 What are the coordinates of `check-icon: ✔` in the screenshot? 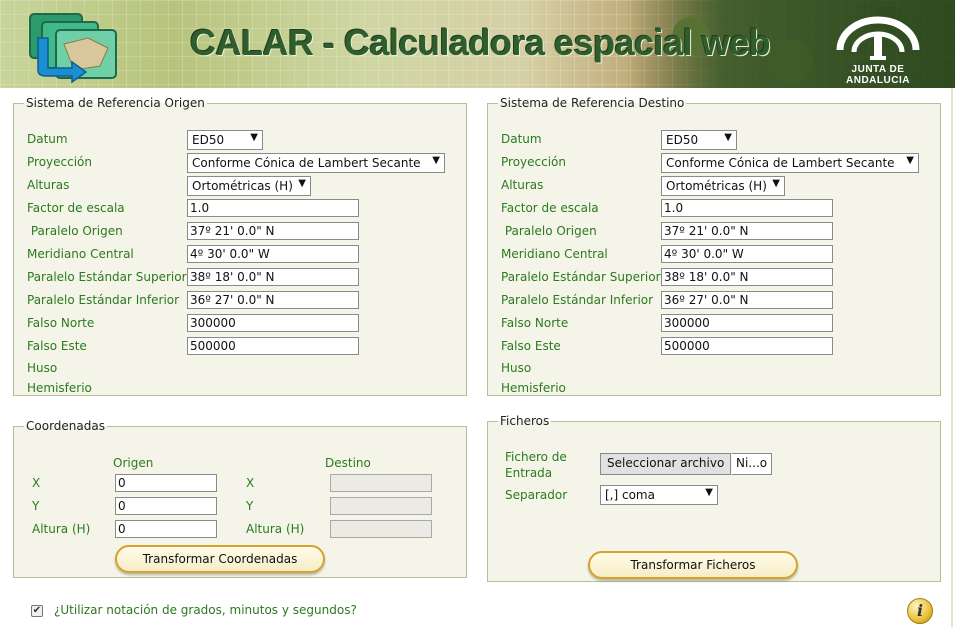 It's located at (37, 610).